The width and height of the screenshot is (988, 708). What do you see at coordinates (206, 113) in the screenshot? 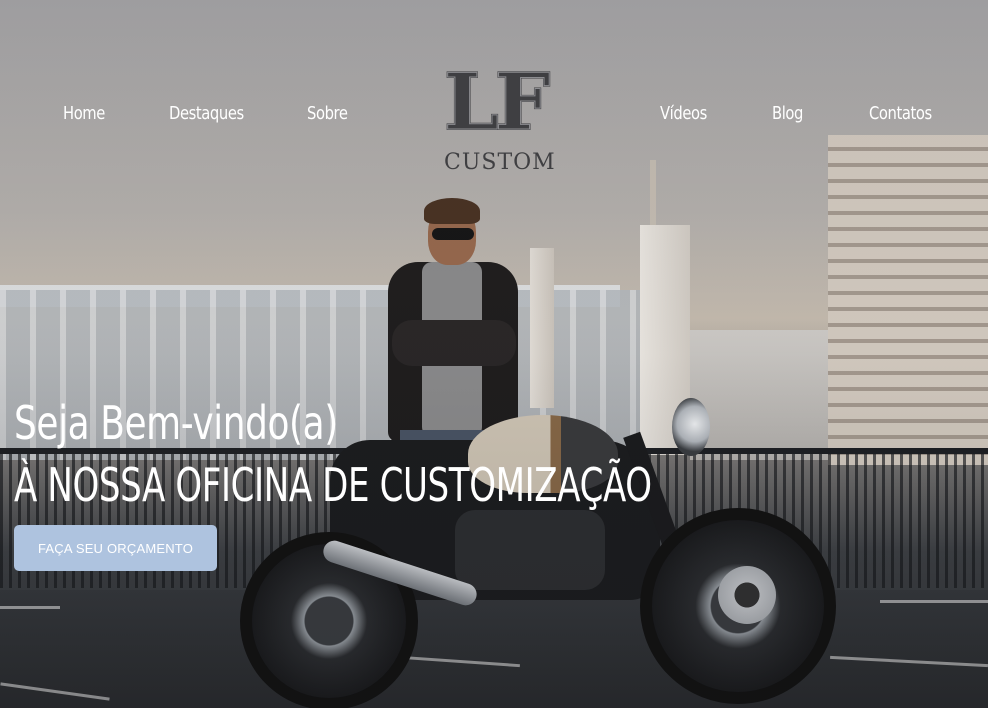
I see `nav-destaques: Destaques` at bounding box center [206, 113].